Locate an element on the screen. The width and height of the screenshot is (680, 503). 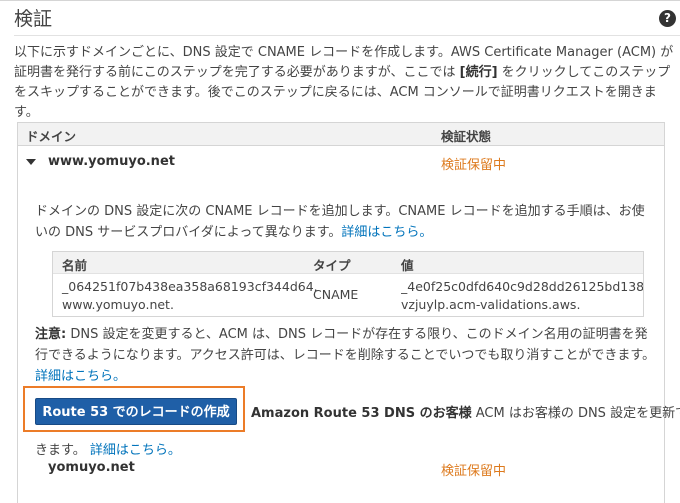
validation-status-2: 検証保留中 is located at coordinates (474, 471).